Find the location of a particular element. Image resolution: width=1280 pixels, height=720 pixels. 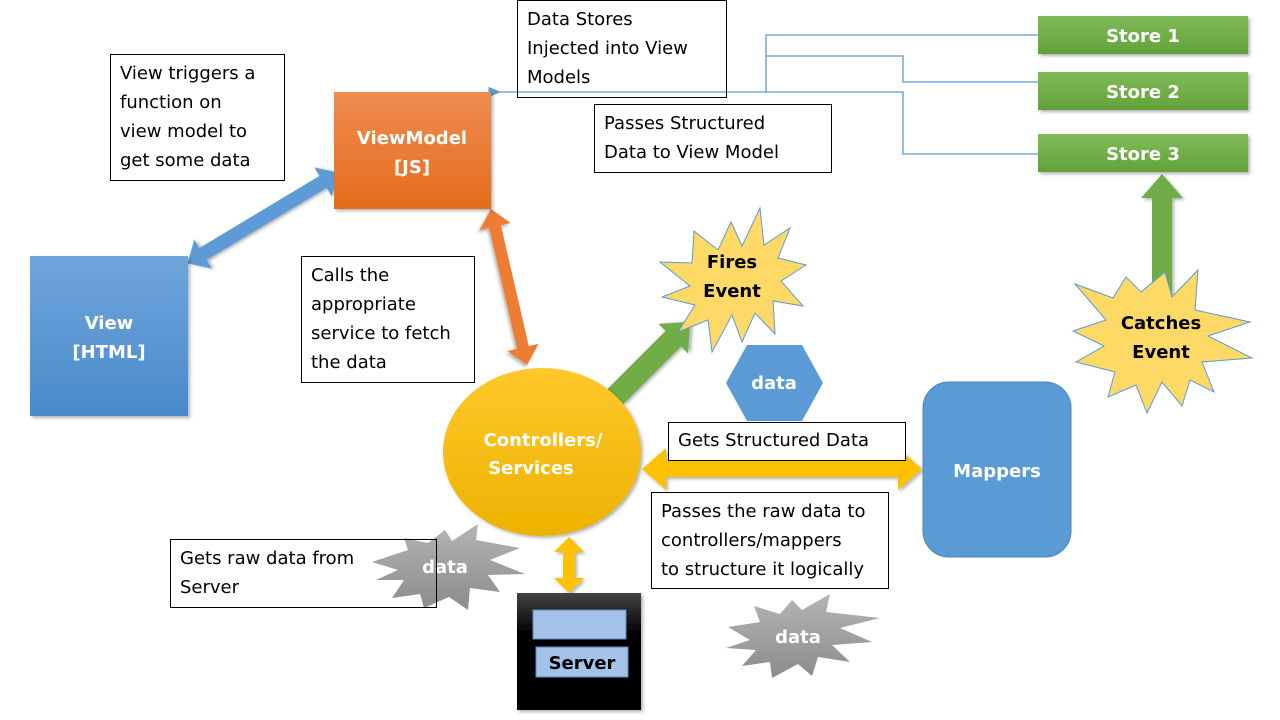

catches-event-label-2: Event is located at coordinates (1161, 352).